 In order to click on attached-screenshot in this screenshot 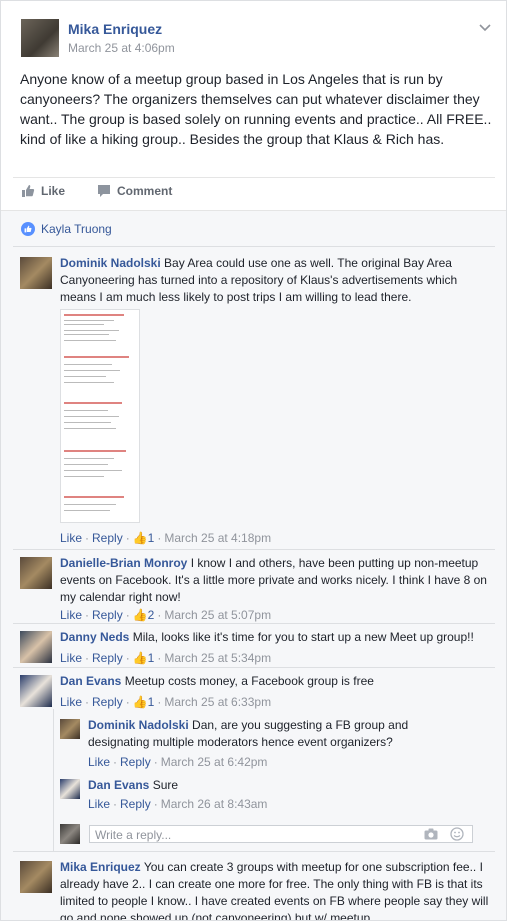, I will do `click(100, 416)`.